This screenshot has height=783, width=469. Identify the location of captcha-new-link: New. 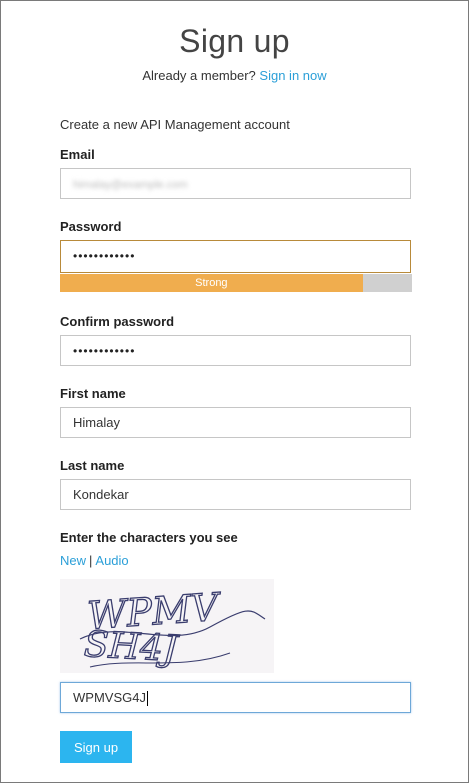
(73, 560).